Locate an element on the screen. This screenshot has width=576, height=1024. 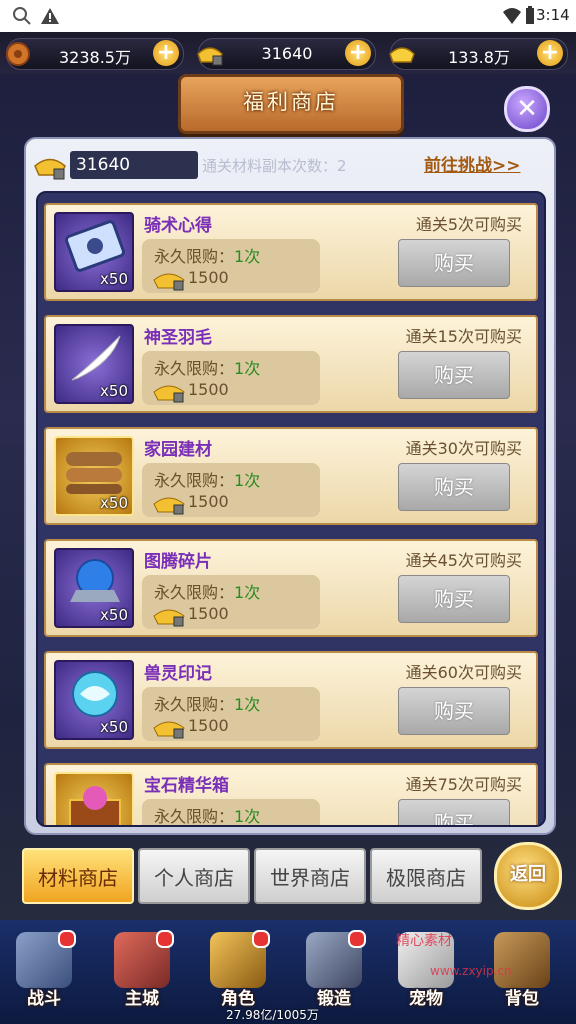
dungeon-clear-count: 通关材料副本次数：2 is located at coordinates (274, 166).